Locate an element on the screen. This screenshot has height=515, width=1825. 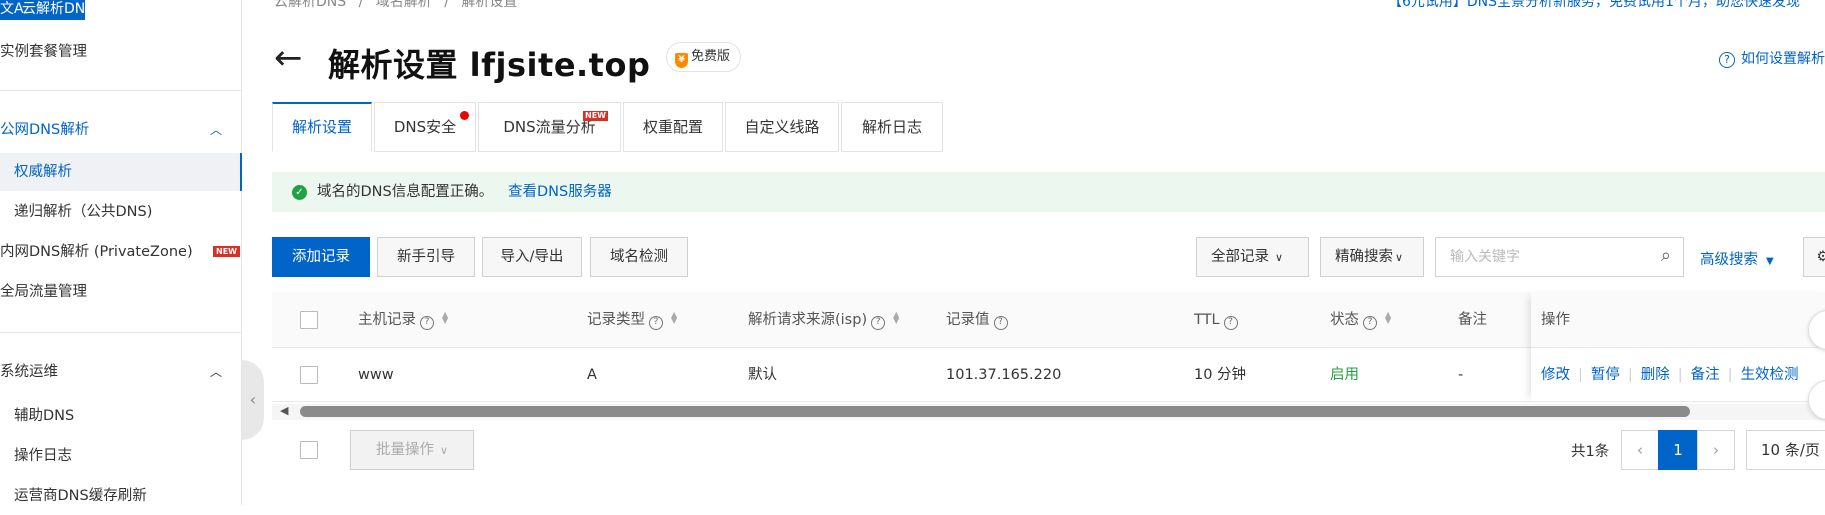
column-header-value: 记录值? is located at coordinates (977, 320).